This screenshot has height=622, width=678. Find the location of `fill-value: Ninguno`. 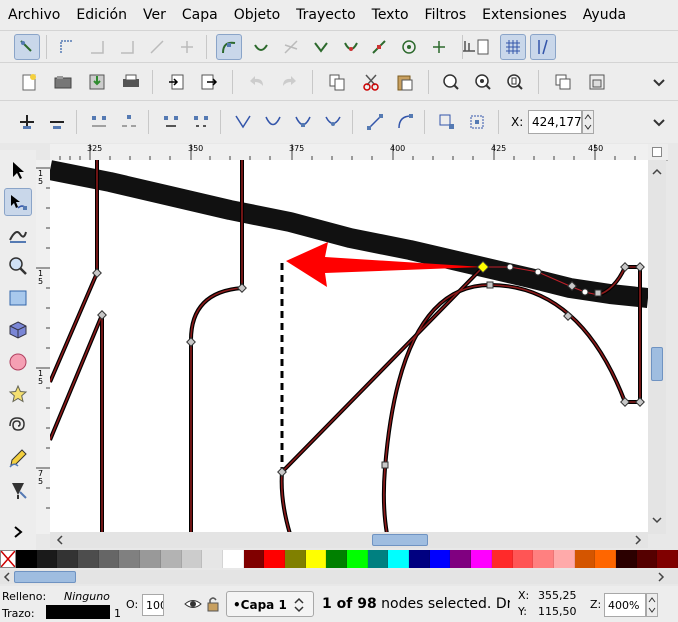

fill-value: Ninguno is located at coordinates (87, 596).